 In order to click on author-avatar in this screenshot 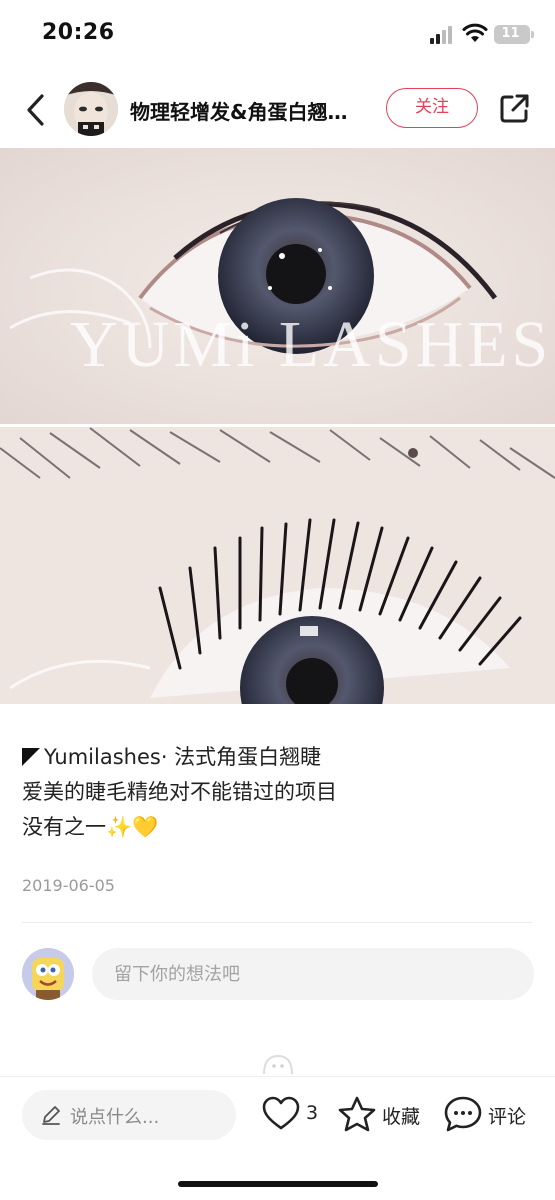, I will do `click(91, 109)`.